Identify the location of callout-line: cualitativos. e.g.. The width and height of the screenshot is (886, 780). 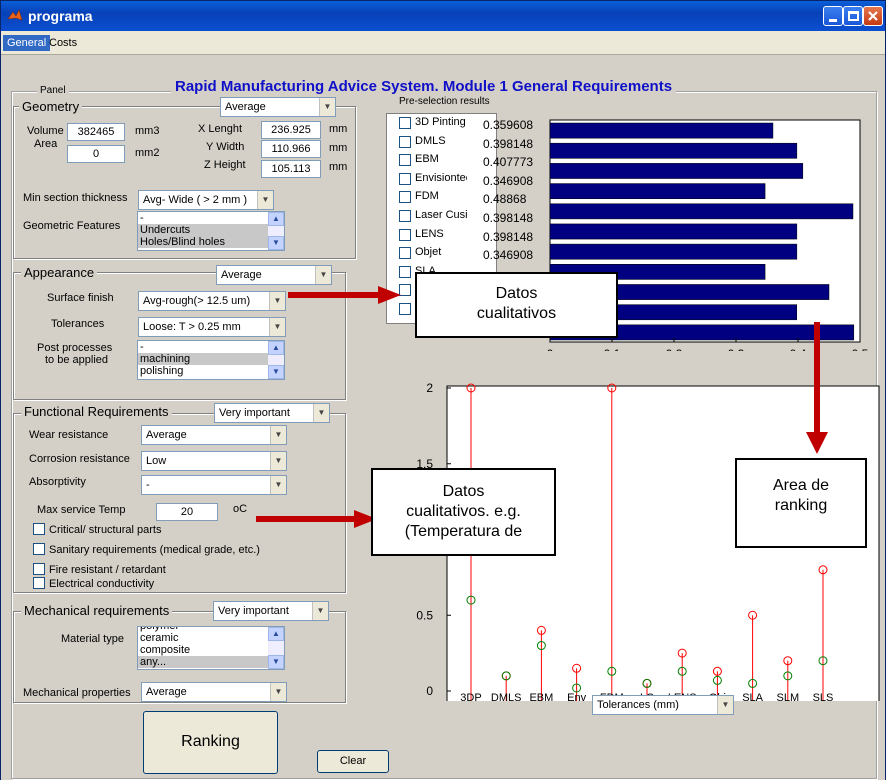
(463, 511).